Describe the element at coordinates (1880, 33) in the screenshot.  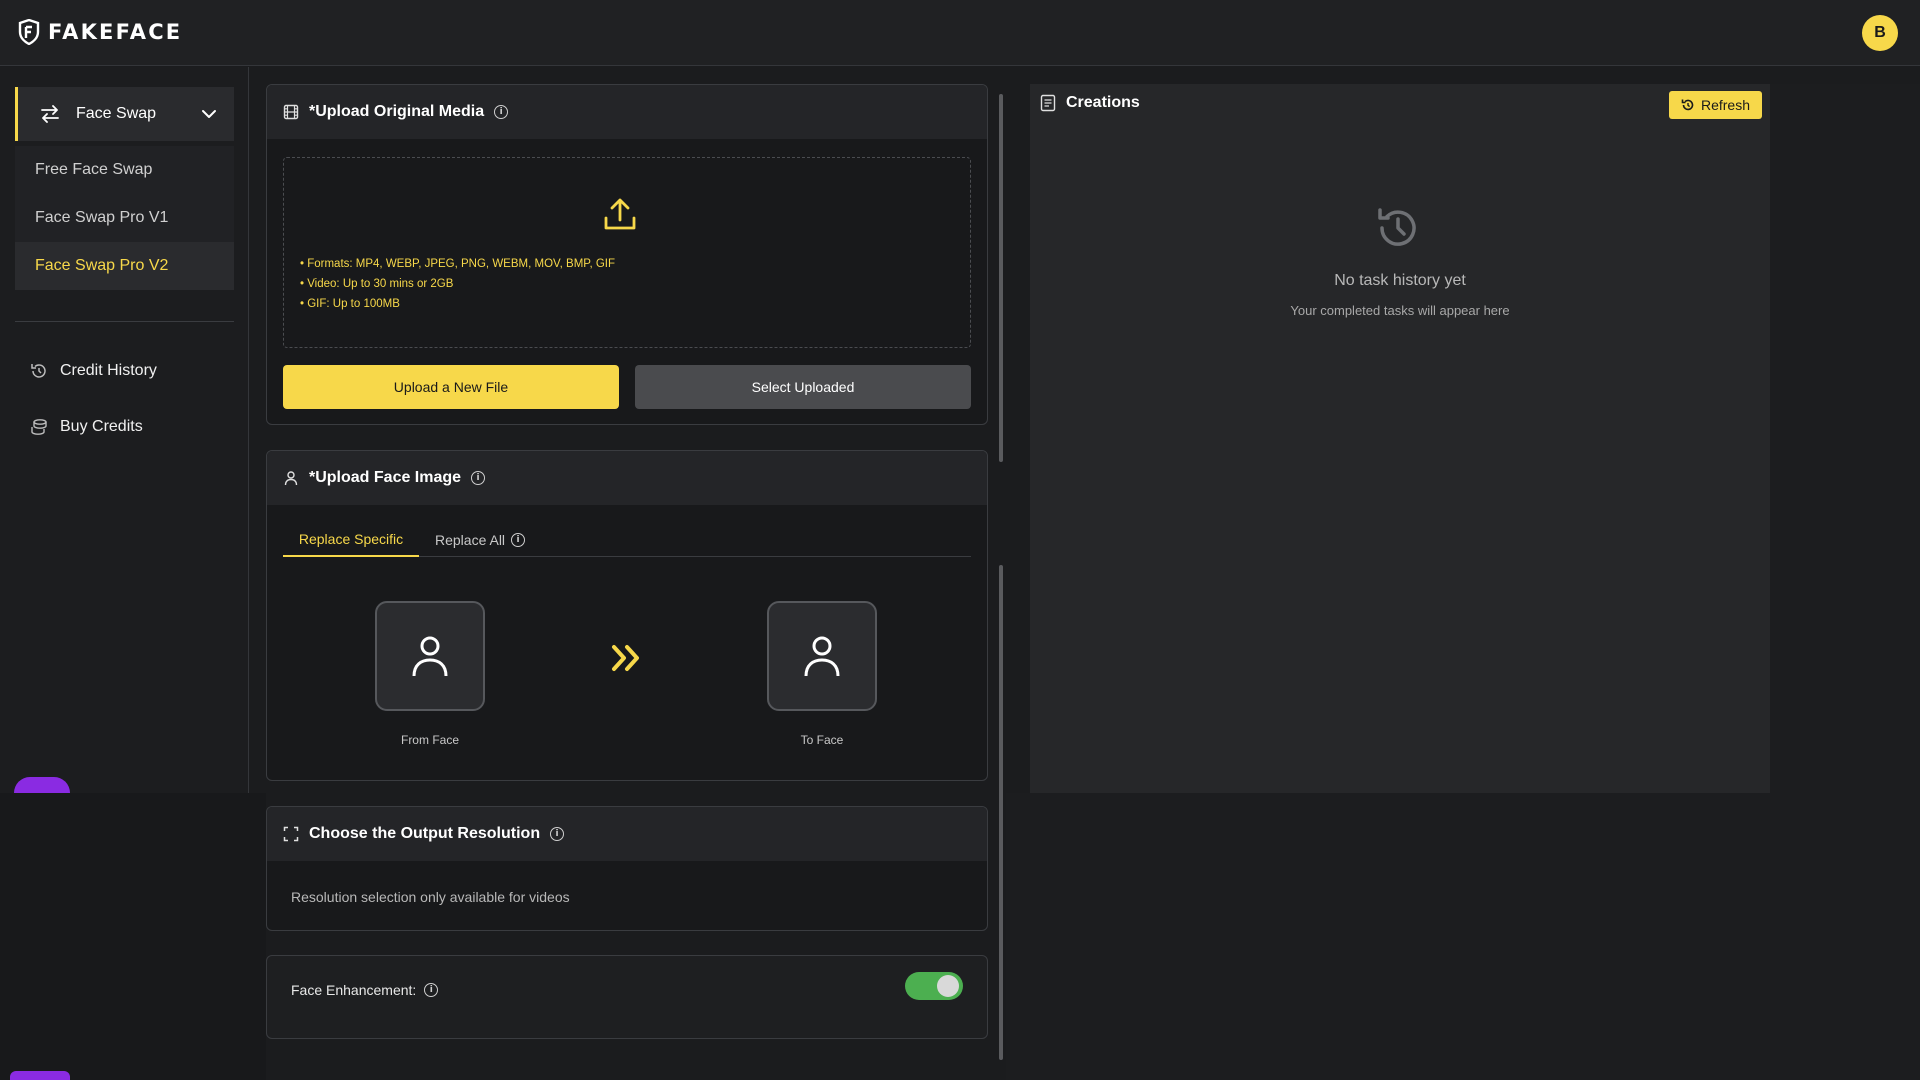
I see `user-avatar: B` at that location.